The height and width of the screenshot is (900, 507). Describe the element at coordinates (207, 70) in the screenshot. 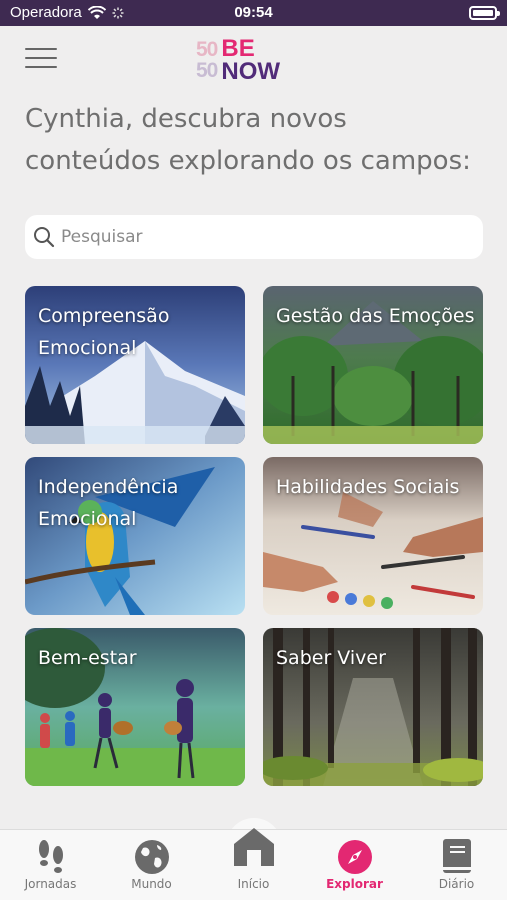

I see `logo-fifty-bottom: 50` at that location.